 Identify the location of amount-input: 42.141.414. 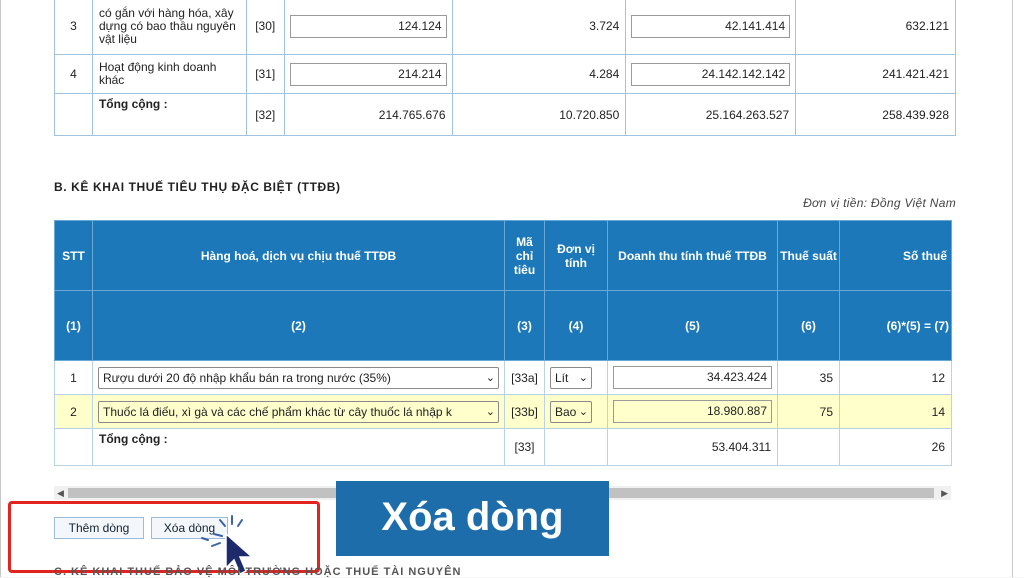
(711, 26).